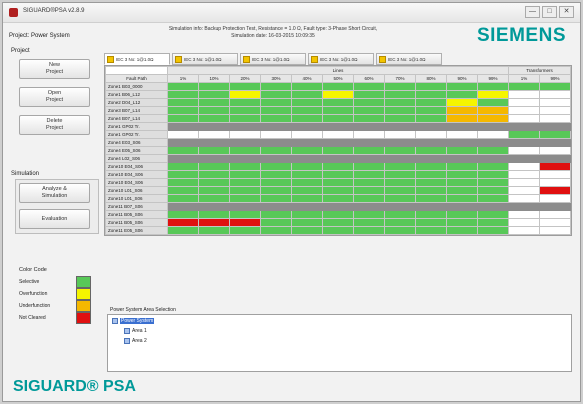 This screenshot has width=583, height=404. What do you see at coordinates (273, 59) in the screenshot?
I see `tab-simulation-3: IEC 3 No: 1@1.0Ω` at bounding box center [273, 59].